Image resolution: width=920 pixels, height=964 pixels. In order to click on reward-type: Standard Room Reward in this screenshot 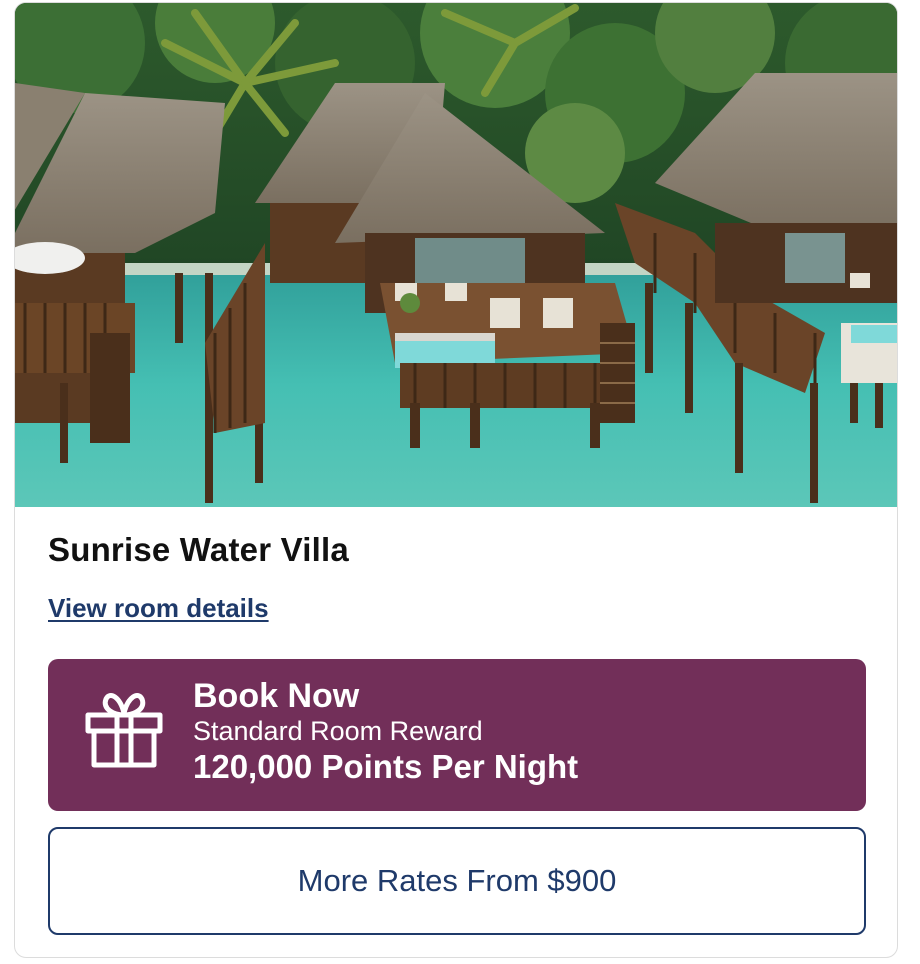, I will do `click(338, 731)`.